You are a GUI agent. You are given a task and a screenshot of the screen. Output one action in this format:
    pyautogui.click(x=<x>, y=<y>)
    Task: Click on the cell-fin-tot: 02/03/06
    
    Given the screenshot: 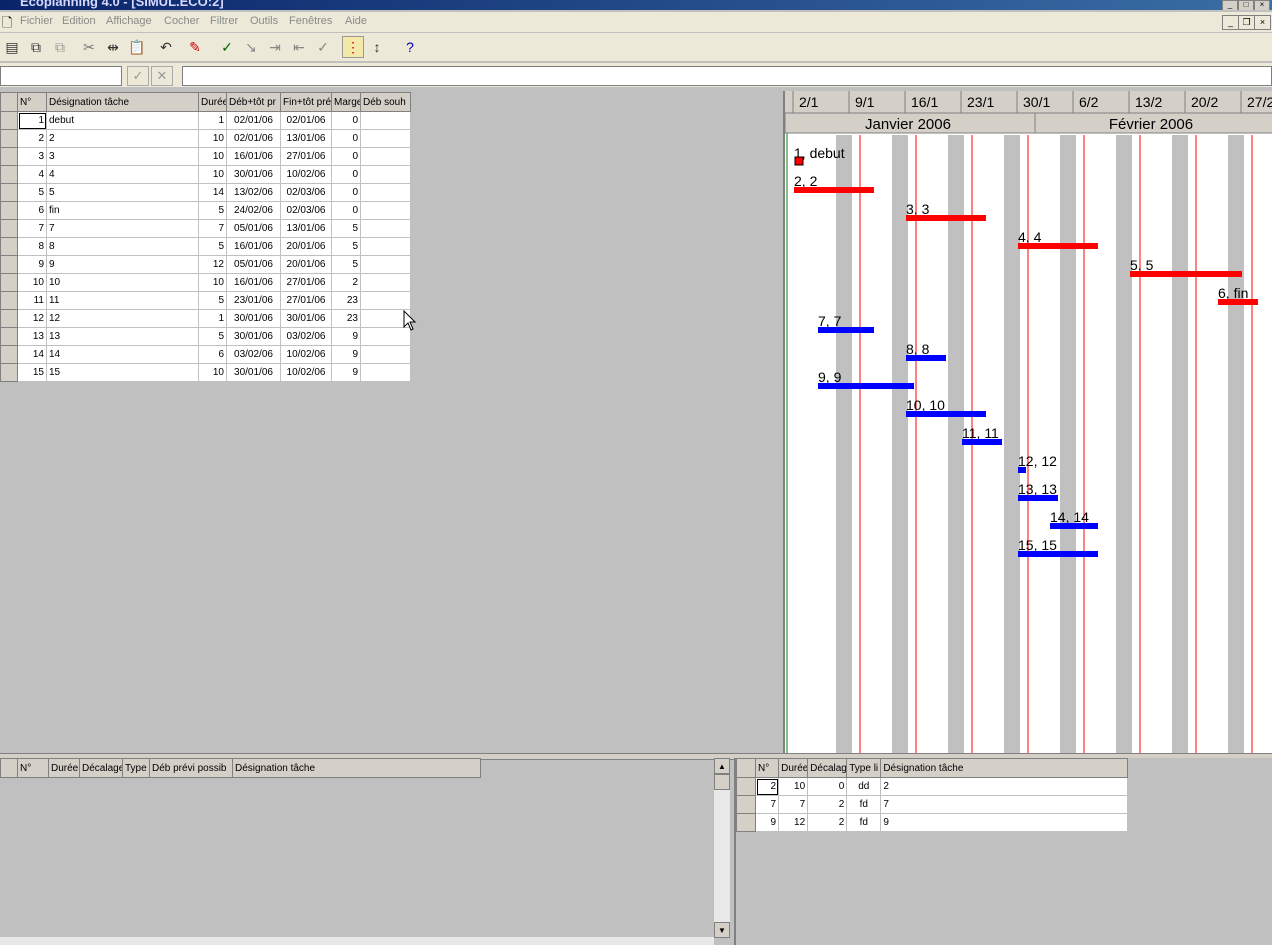 What is the action you would take?
    pyautogui.click(x=306, y=210)
    